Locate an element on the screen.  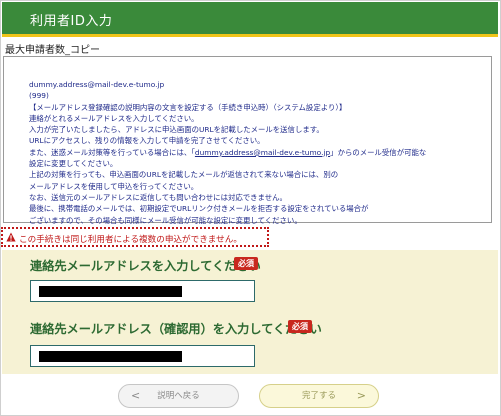
description-line: URLにアクセスし、残りの情報を入力して申請を完了させてください。 is located at coordinates (147, 141).